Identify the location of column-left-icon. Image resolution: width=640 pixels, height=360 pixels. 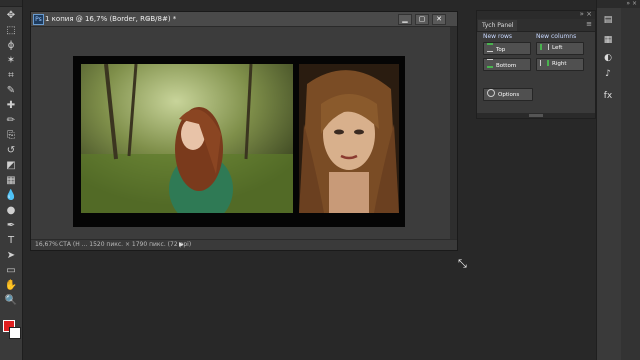
(544, 47).